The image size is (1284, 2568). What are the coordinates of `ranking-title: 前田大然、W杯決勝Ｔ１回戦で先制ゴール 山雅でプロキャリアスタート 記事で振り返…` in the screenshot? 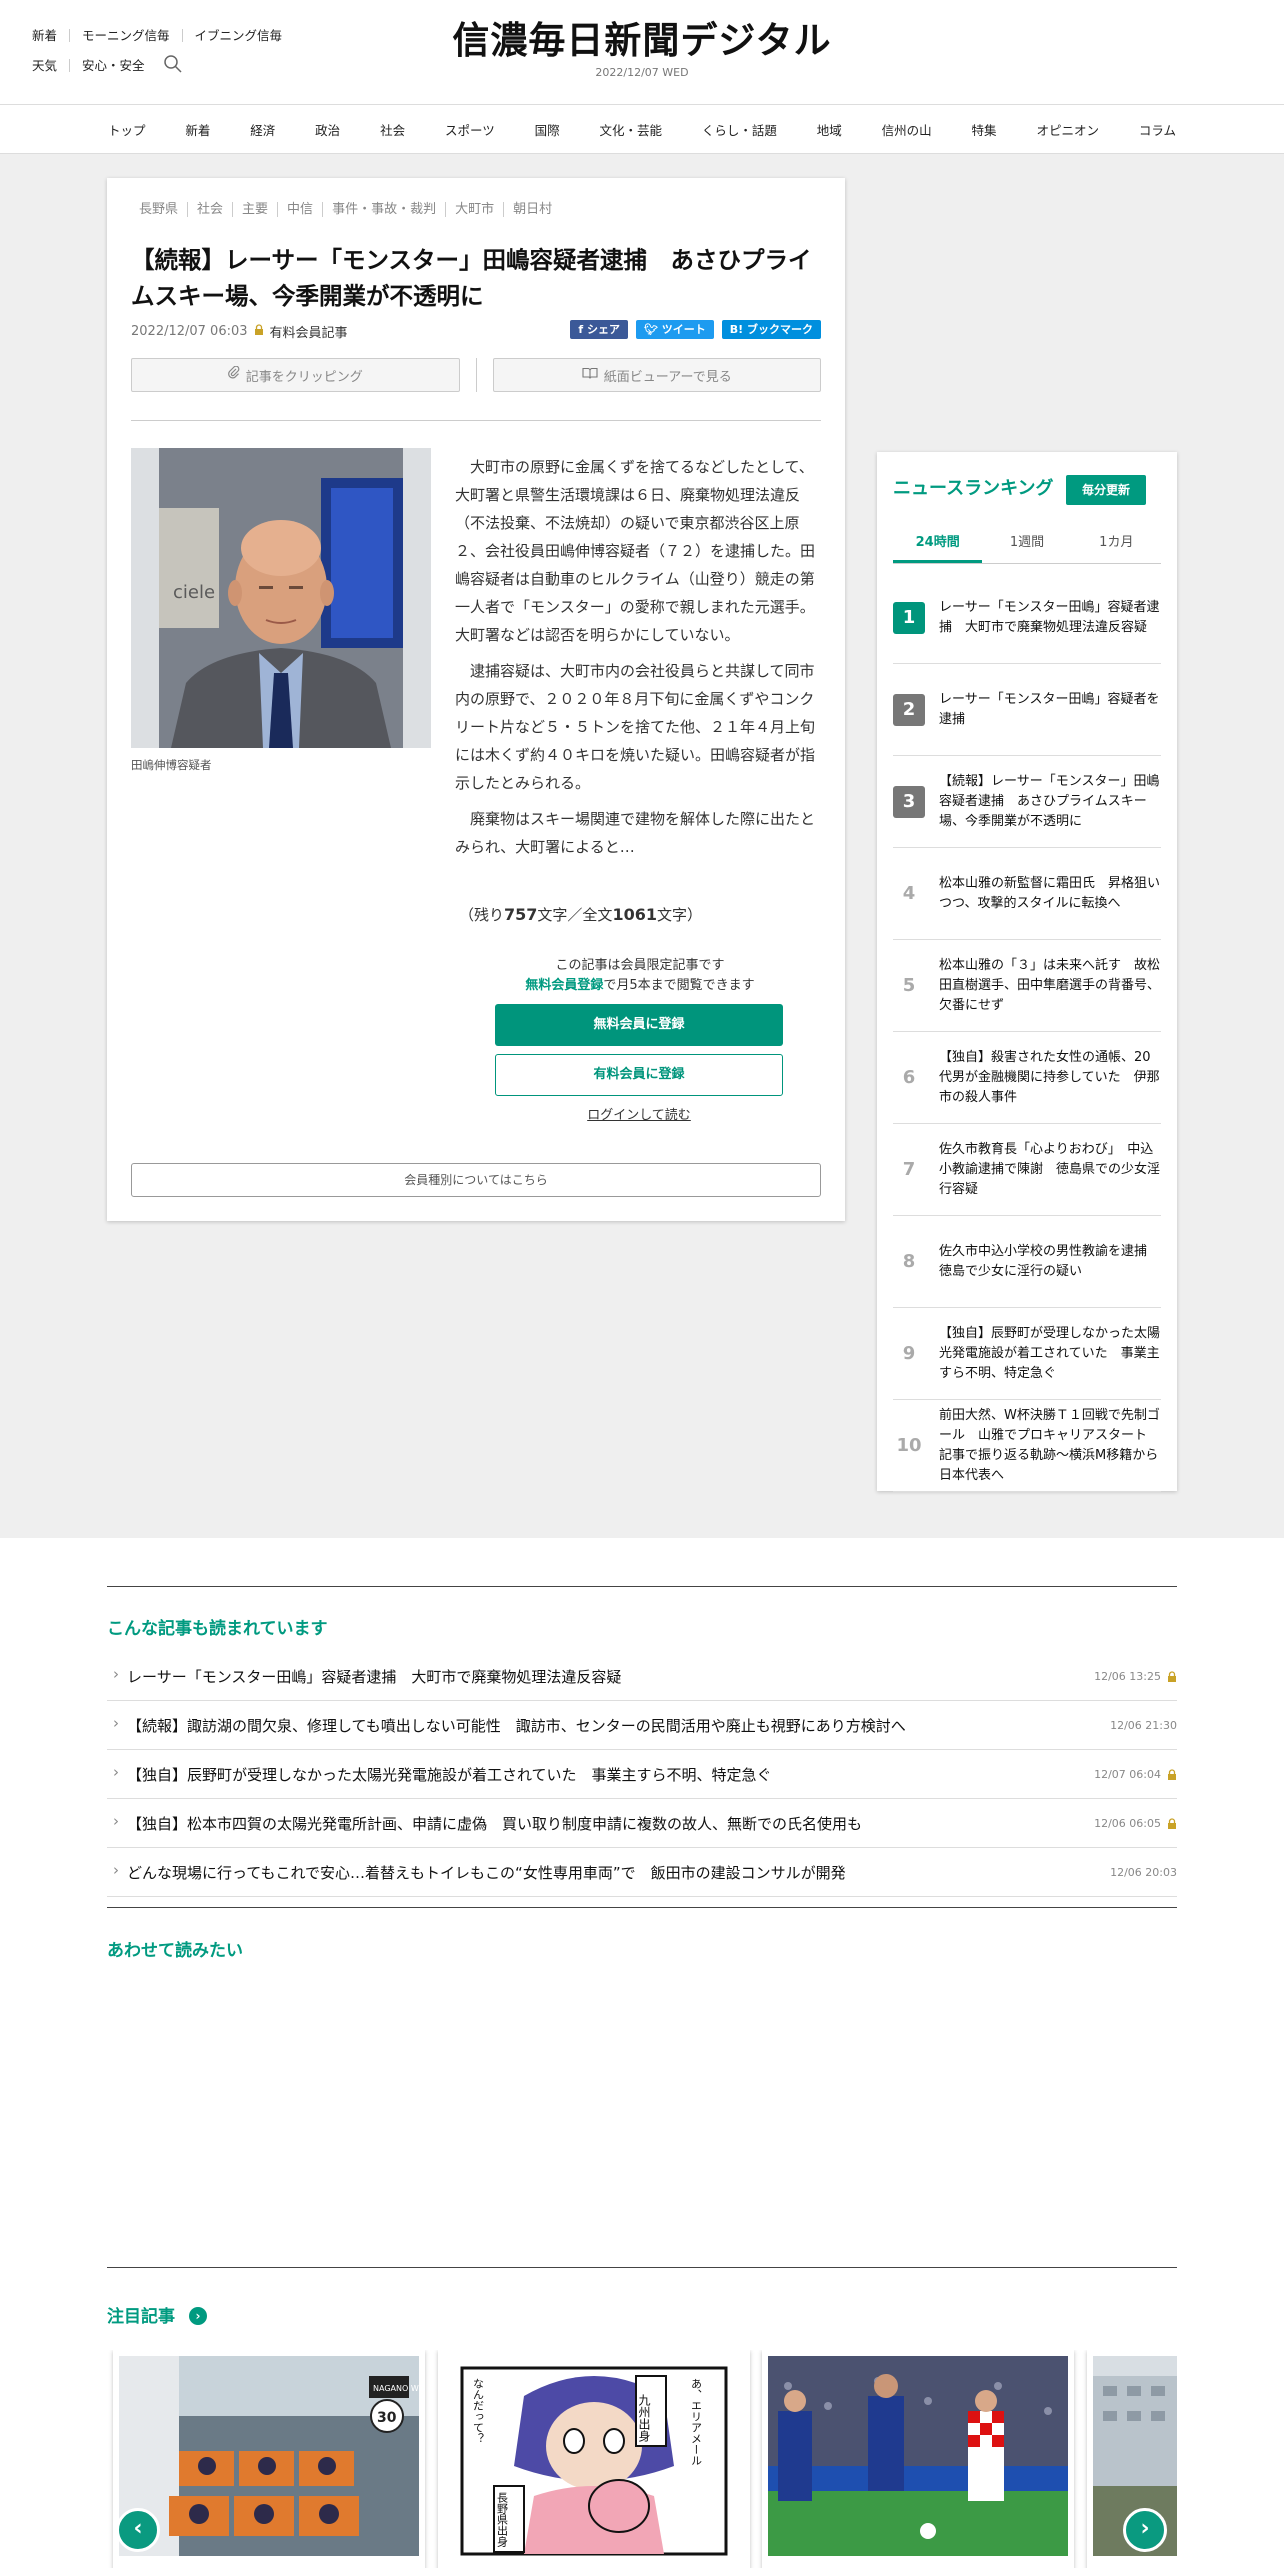 It's located at (1050, 1445).